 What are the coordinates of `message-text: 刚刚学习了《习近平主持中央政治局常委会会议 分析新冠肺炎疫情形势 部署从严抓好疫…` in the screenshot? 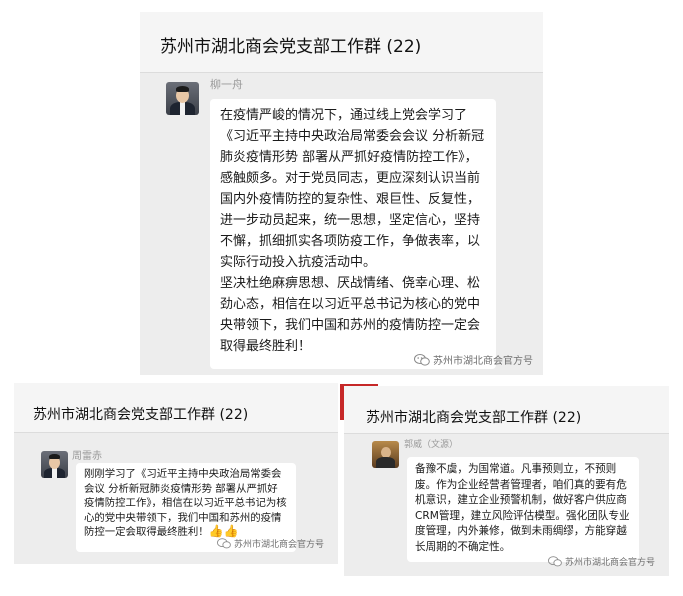 It's located at (186, 503).